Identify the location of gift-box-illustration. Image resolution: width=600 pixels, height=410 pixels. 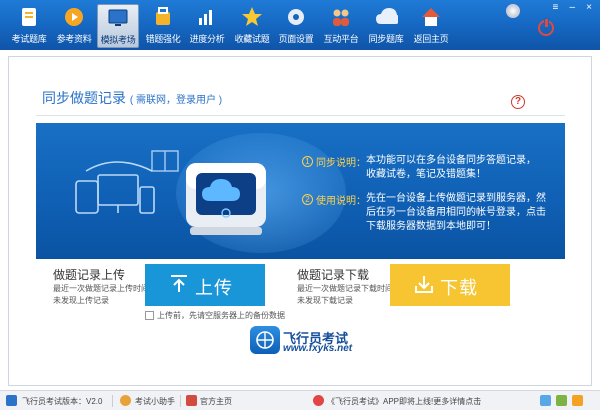
(165, 161).